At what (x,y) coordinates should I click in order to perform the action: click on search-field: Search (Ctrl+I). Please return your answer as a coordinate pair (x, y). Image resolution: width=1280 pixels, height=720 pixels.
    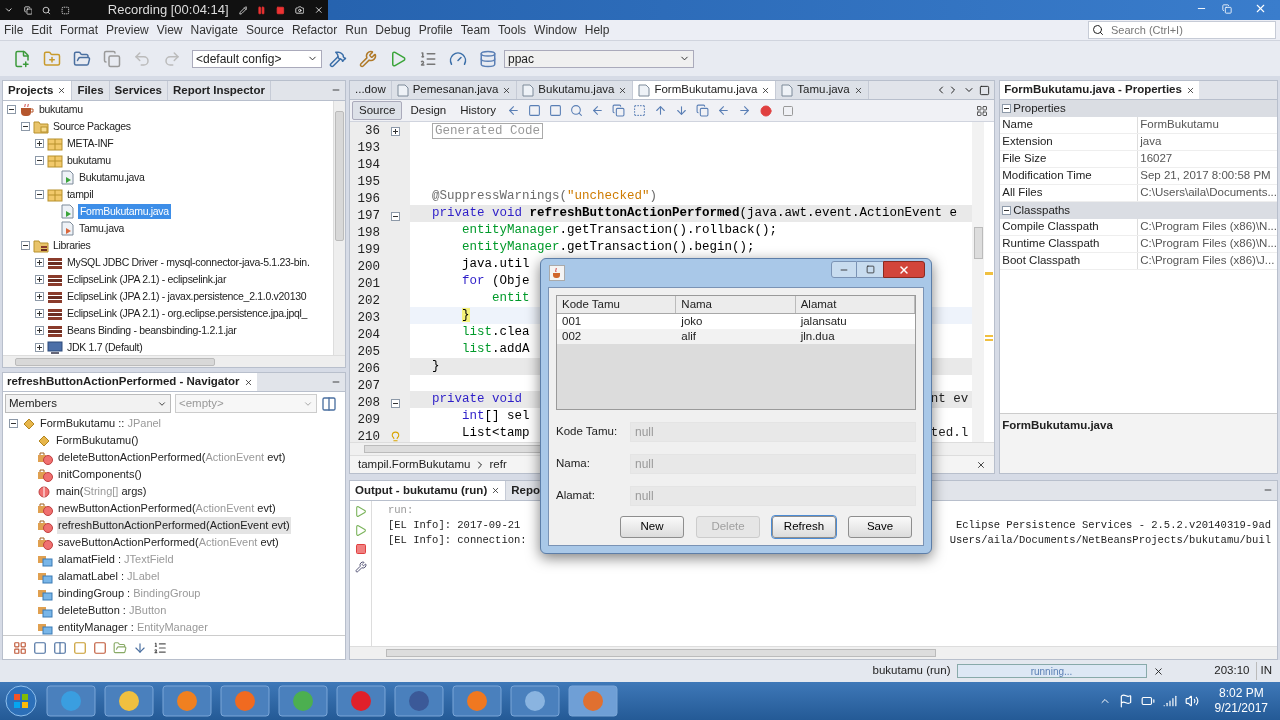
    Looking at the image, I should click on (1182, 29).